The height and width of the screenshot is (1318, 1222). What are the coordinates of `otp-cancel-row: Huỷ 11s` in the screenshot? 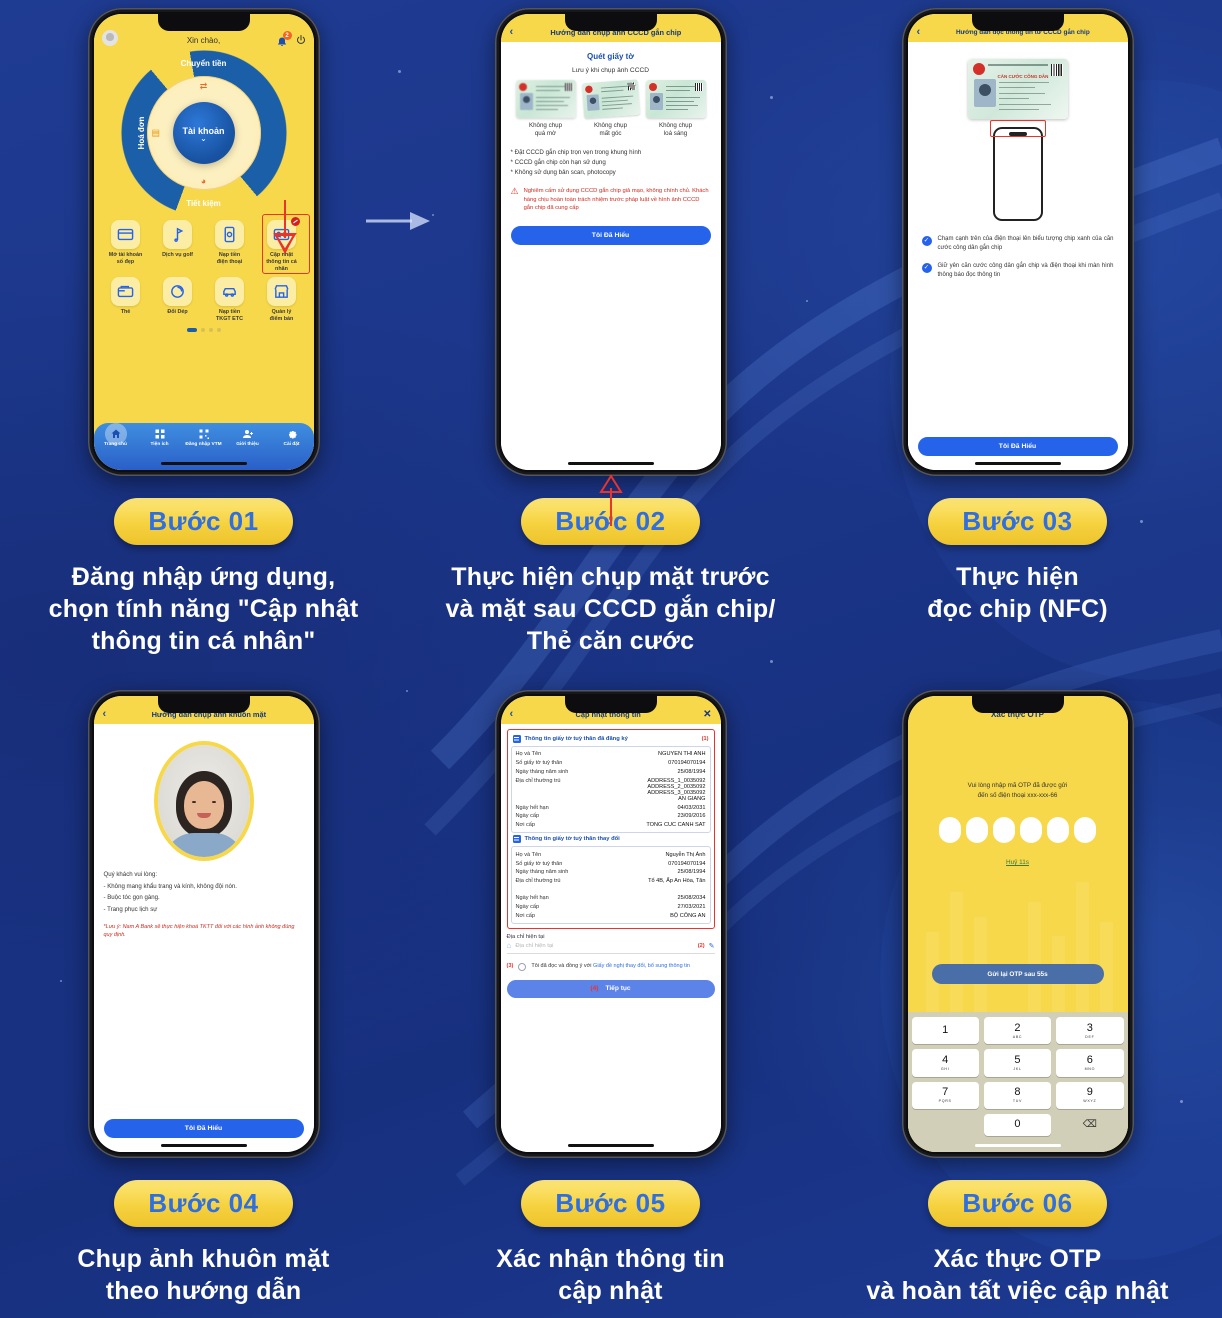 It's located at (1018, 860).